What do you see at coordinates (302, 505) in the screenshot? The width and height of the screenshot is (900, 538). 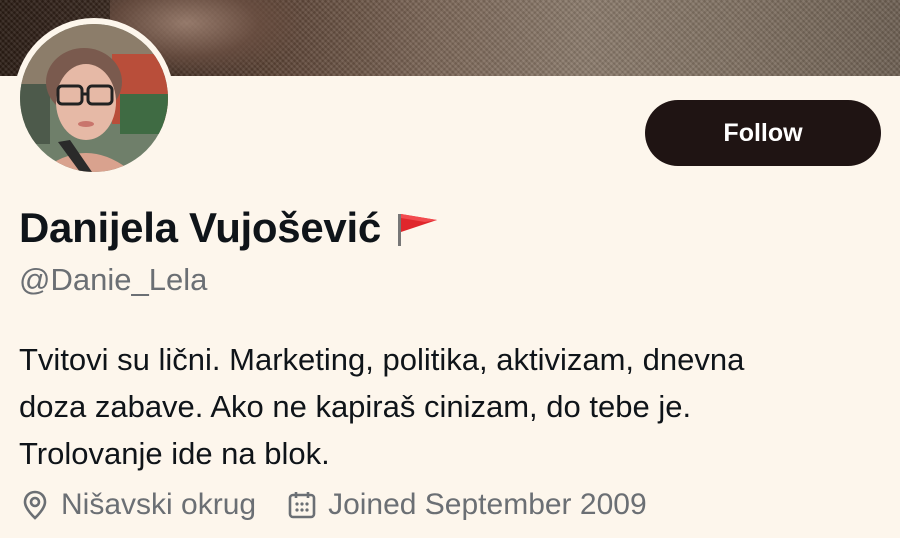 I see `calendar-icon` at bounding box center [302, 505].